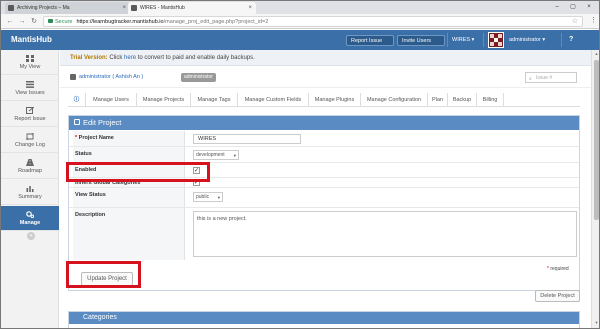 Image resolution: width=600 pixels, height=329 pixels. I want to click on sidebar-collapse-icon: «, so click(31, 236).